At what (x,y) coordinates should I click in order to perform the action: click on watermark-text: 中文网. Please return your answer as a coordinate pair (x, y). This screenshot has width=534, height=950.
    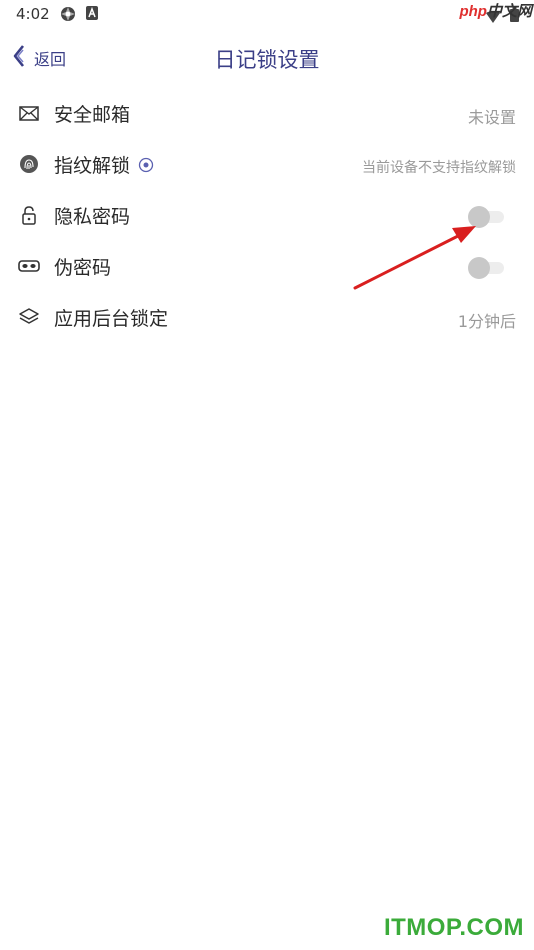
    Looking at the image, I should click on (509, 11).